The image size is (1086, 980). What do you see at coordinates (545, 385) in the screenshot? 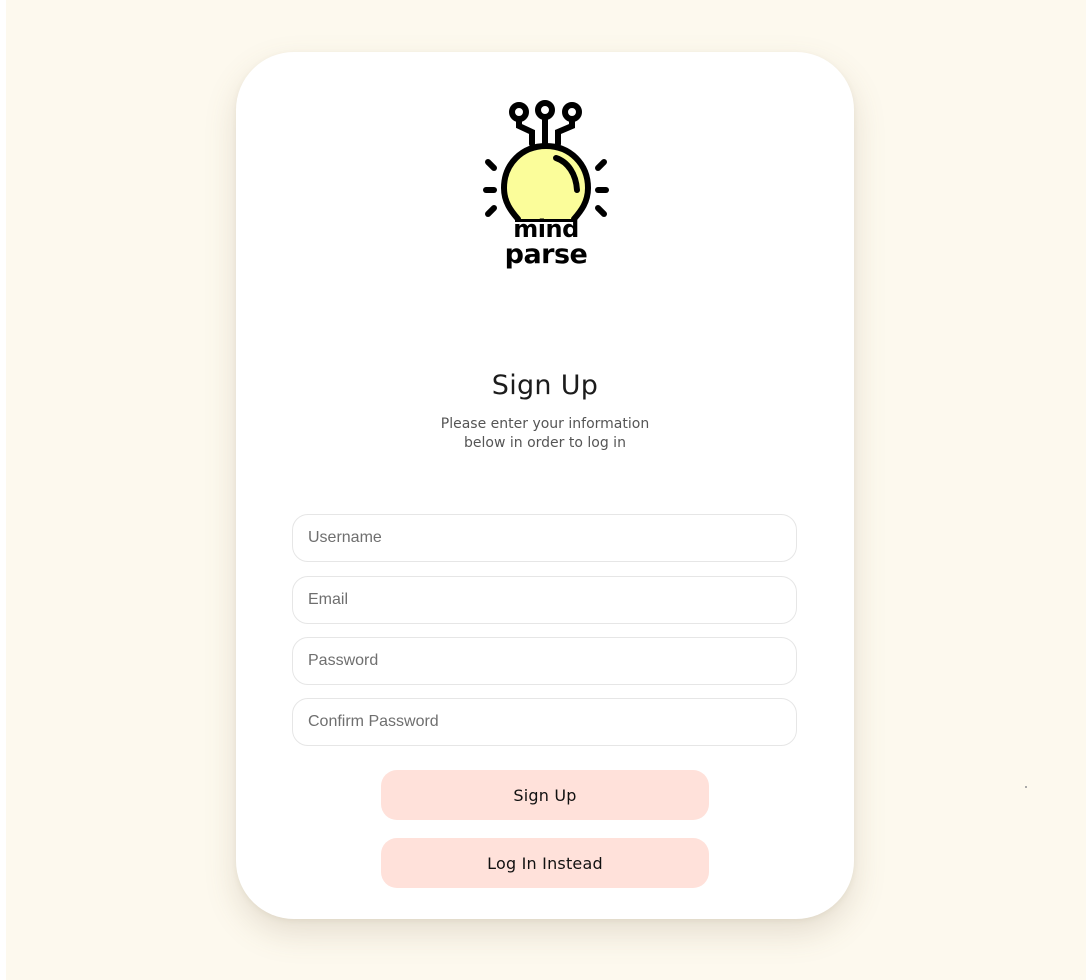
I see `page-title: Sign Up` at bounding box center [545, 385].